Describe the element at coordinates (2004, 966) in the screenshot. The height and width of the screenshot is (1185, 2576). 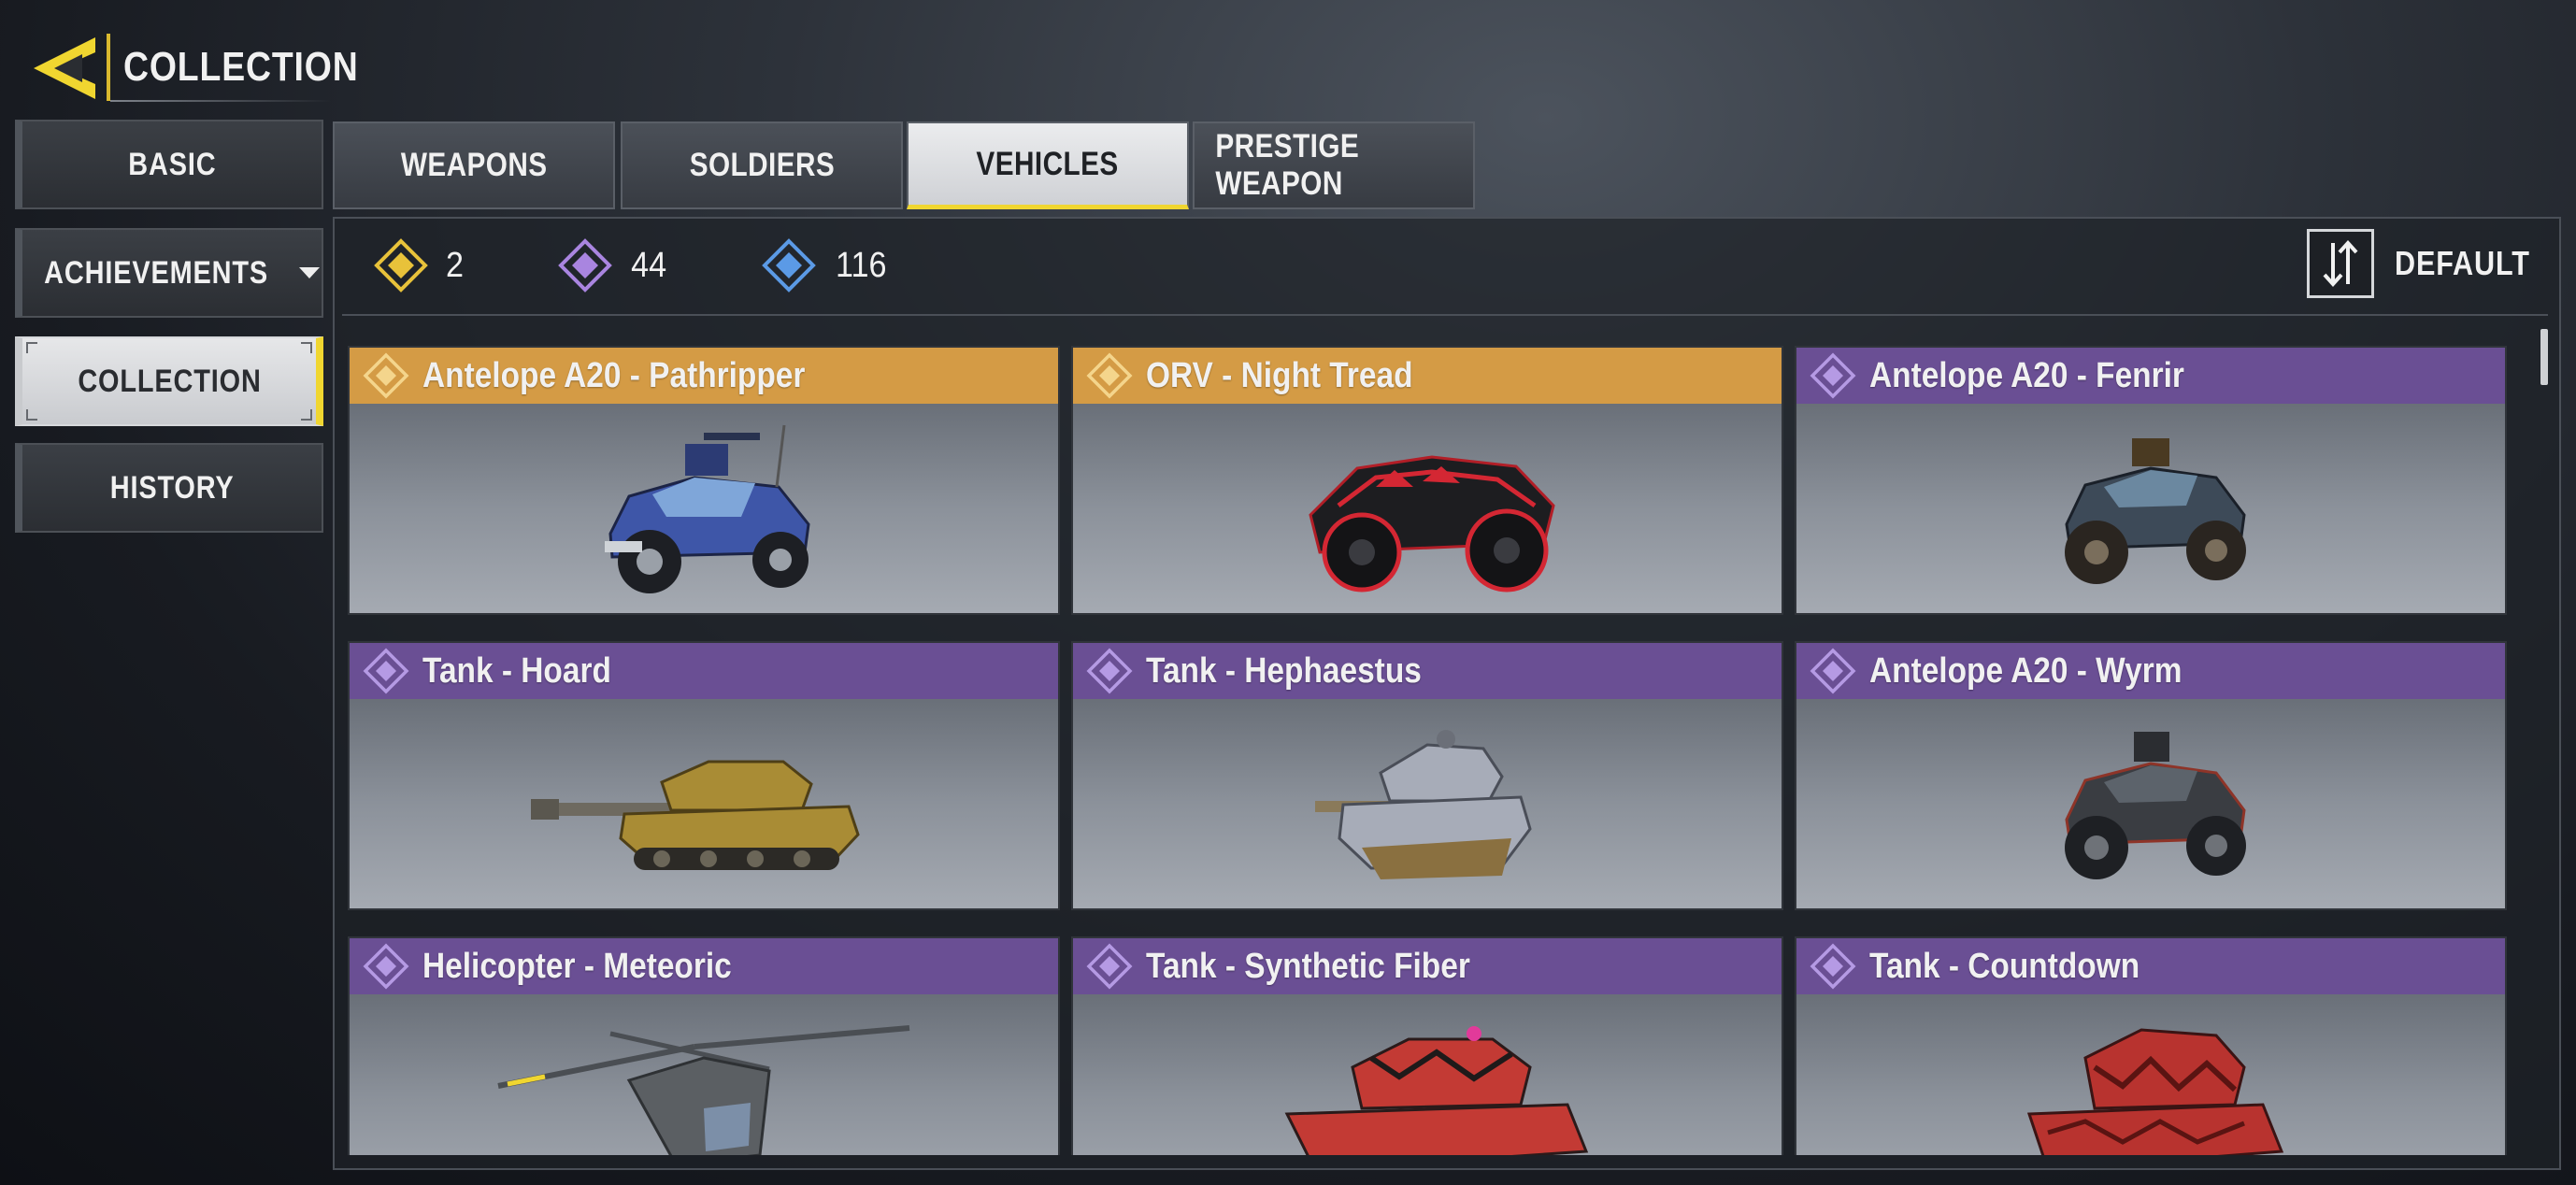
I see `vehicle-name: Tank - Countdown` at that location.